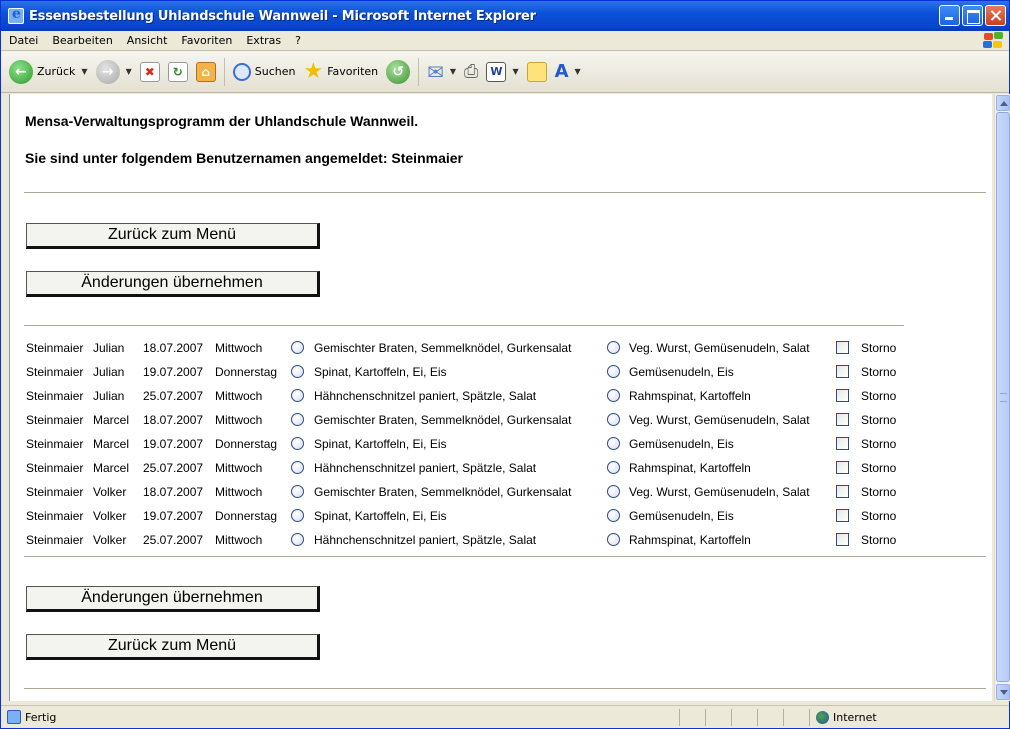 This screenshot has height=729, width=1010. What do you see at coordinates (206, 40) in the screenshot?
I see `menu-favoriten: Favoriten` at bounding box center [206, 40].